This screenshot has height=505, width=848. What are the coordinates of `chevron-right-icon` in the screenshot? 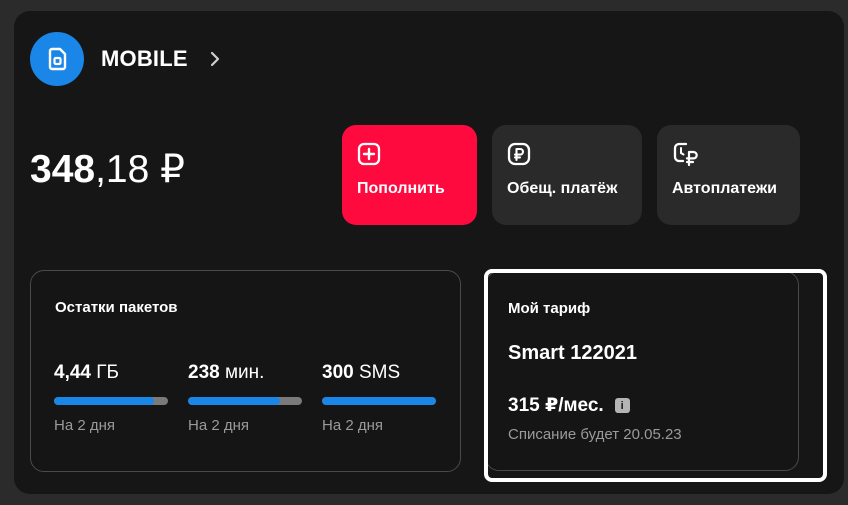 It's located at (215, 59).